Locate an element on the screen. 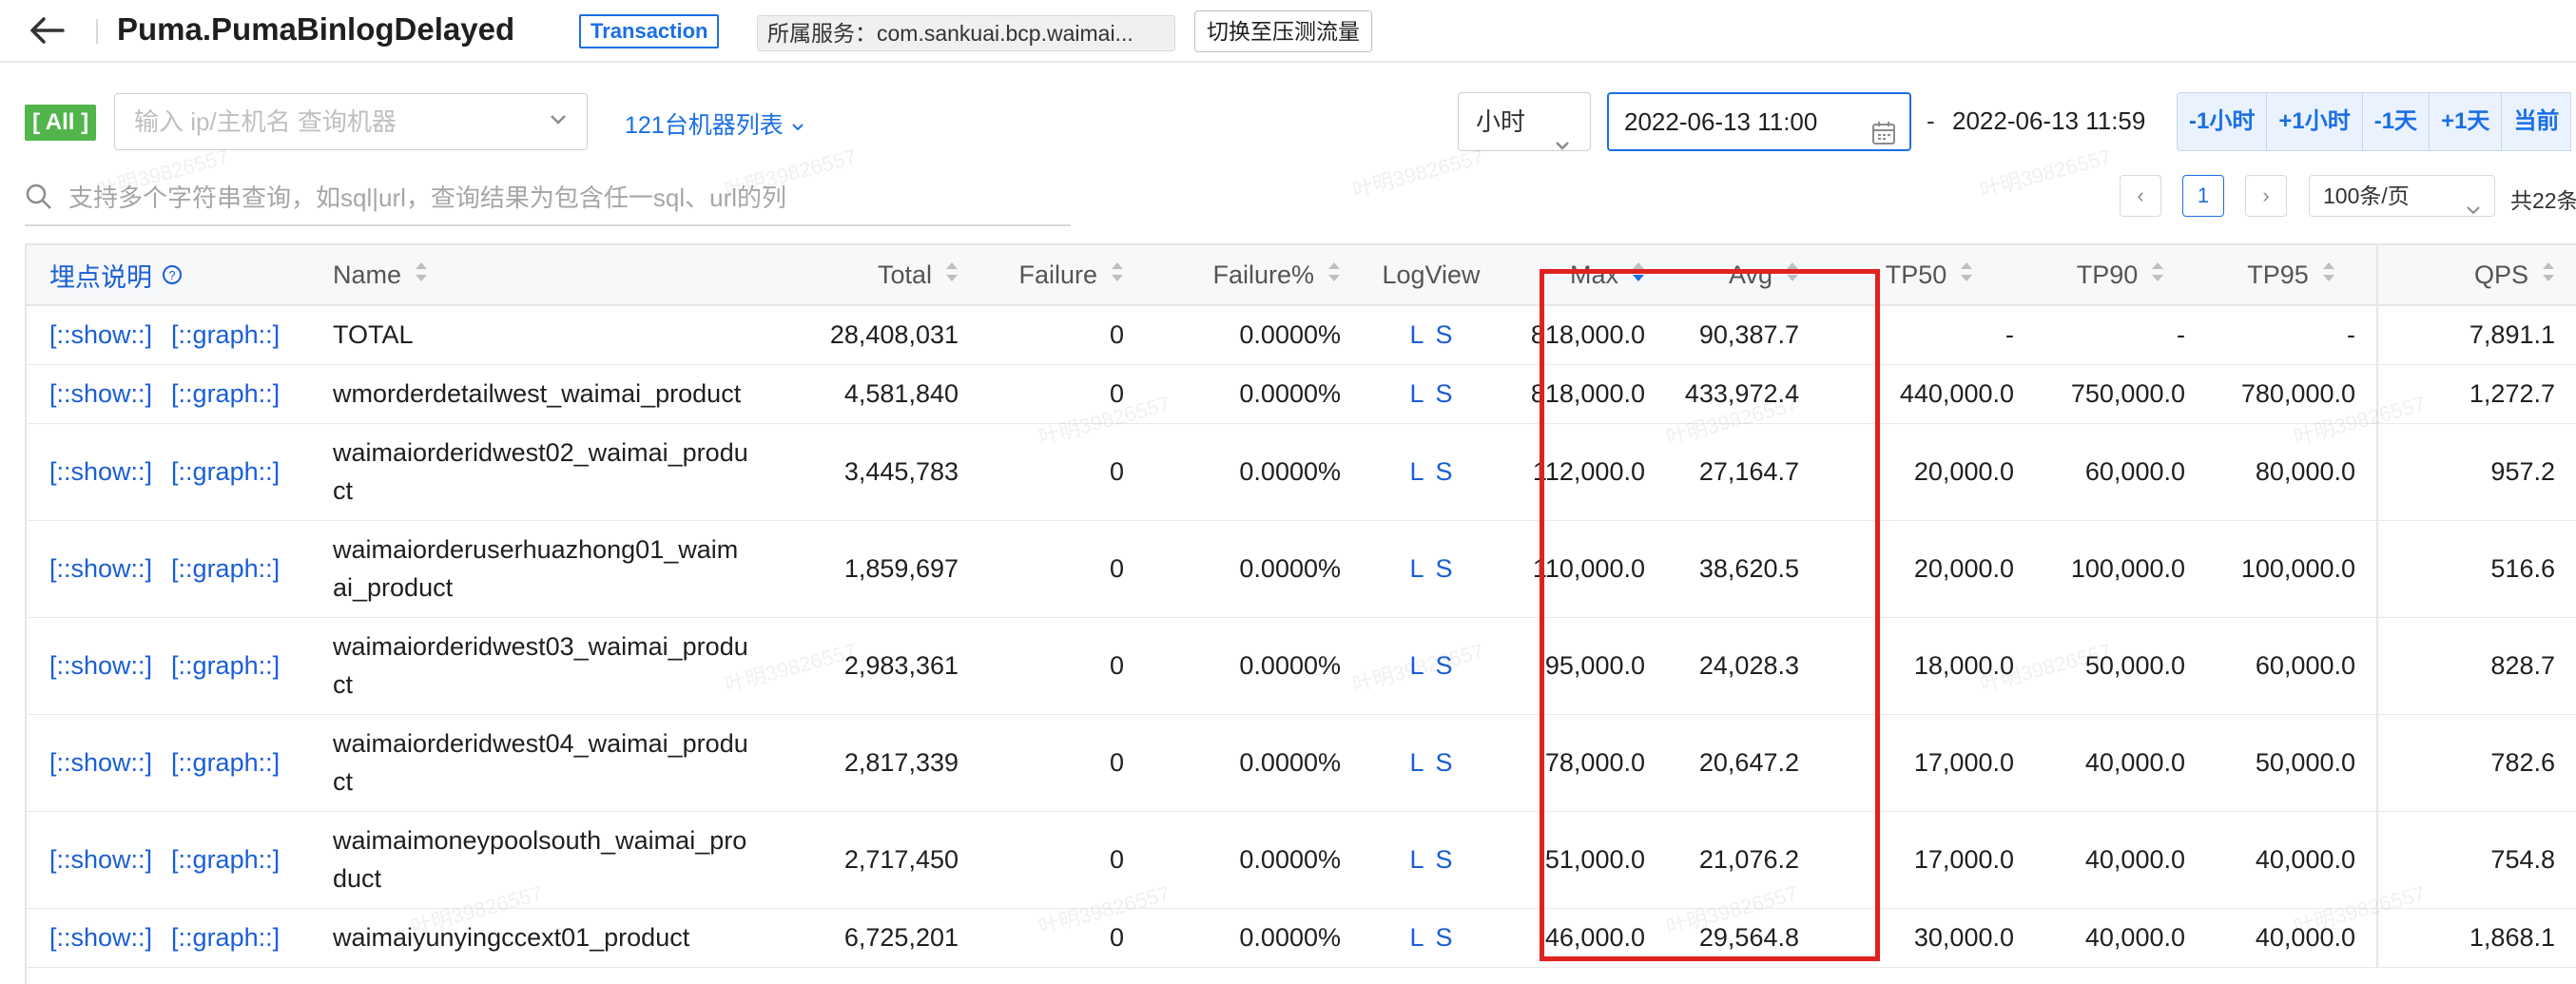  sort-desc-icon is located at coordinates (1638, 275).